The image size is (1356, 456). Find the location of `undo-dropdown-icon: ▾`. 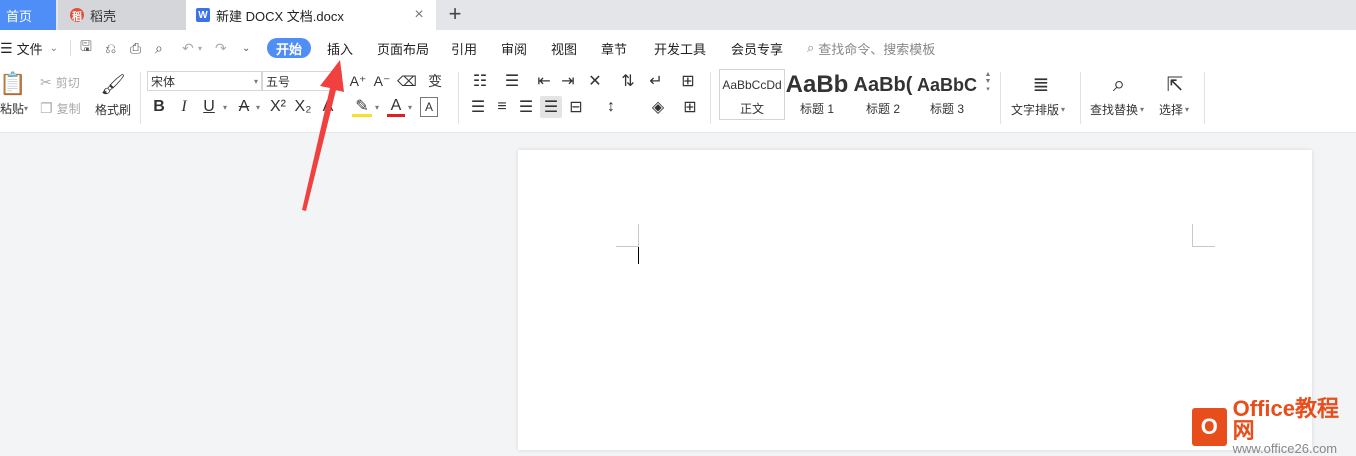

undo-dropdown-icon: ▾ is located at coordinates (200, 48).